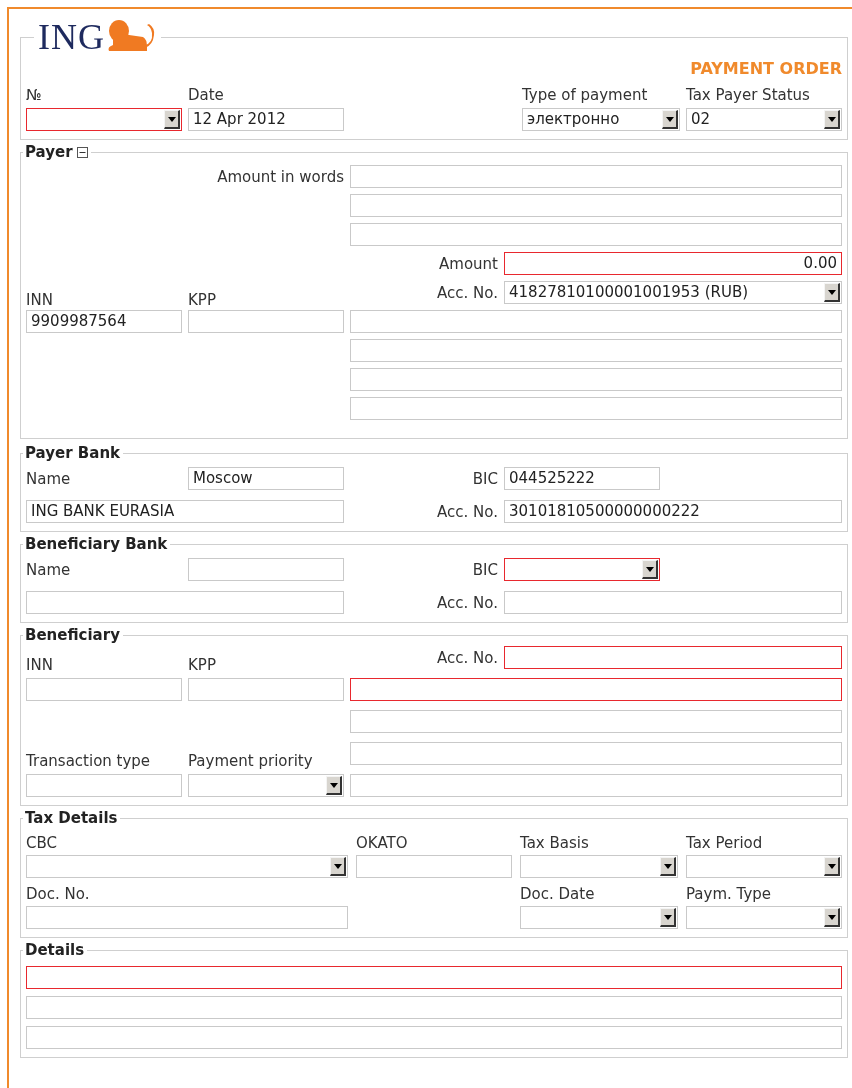  Describe the element at coordinates (468, 263) in the screenshot. I see `field-label: Amount` at that location.